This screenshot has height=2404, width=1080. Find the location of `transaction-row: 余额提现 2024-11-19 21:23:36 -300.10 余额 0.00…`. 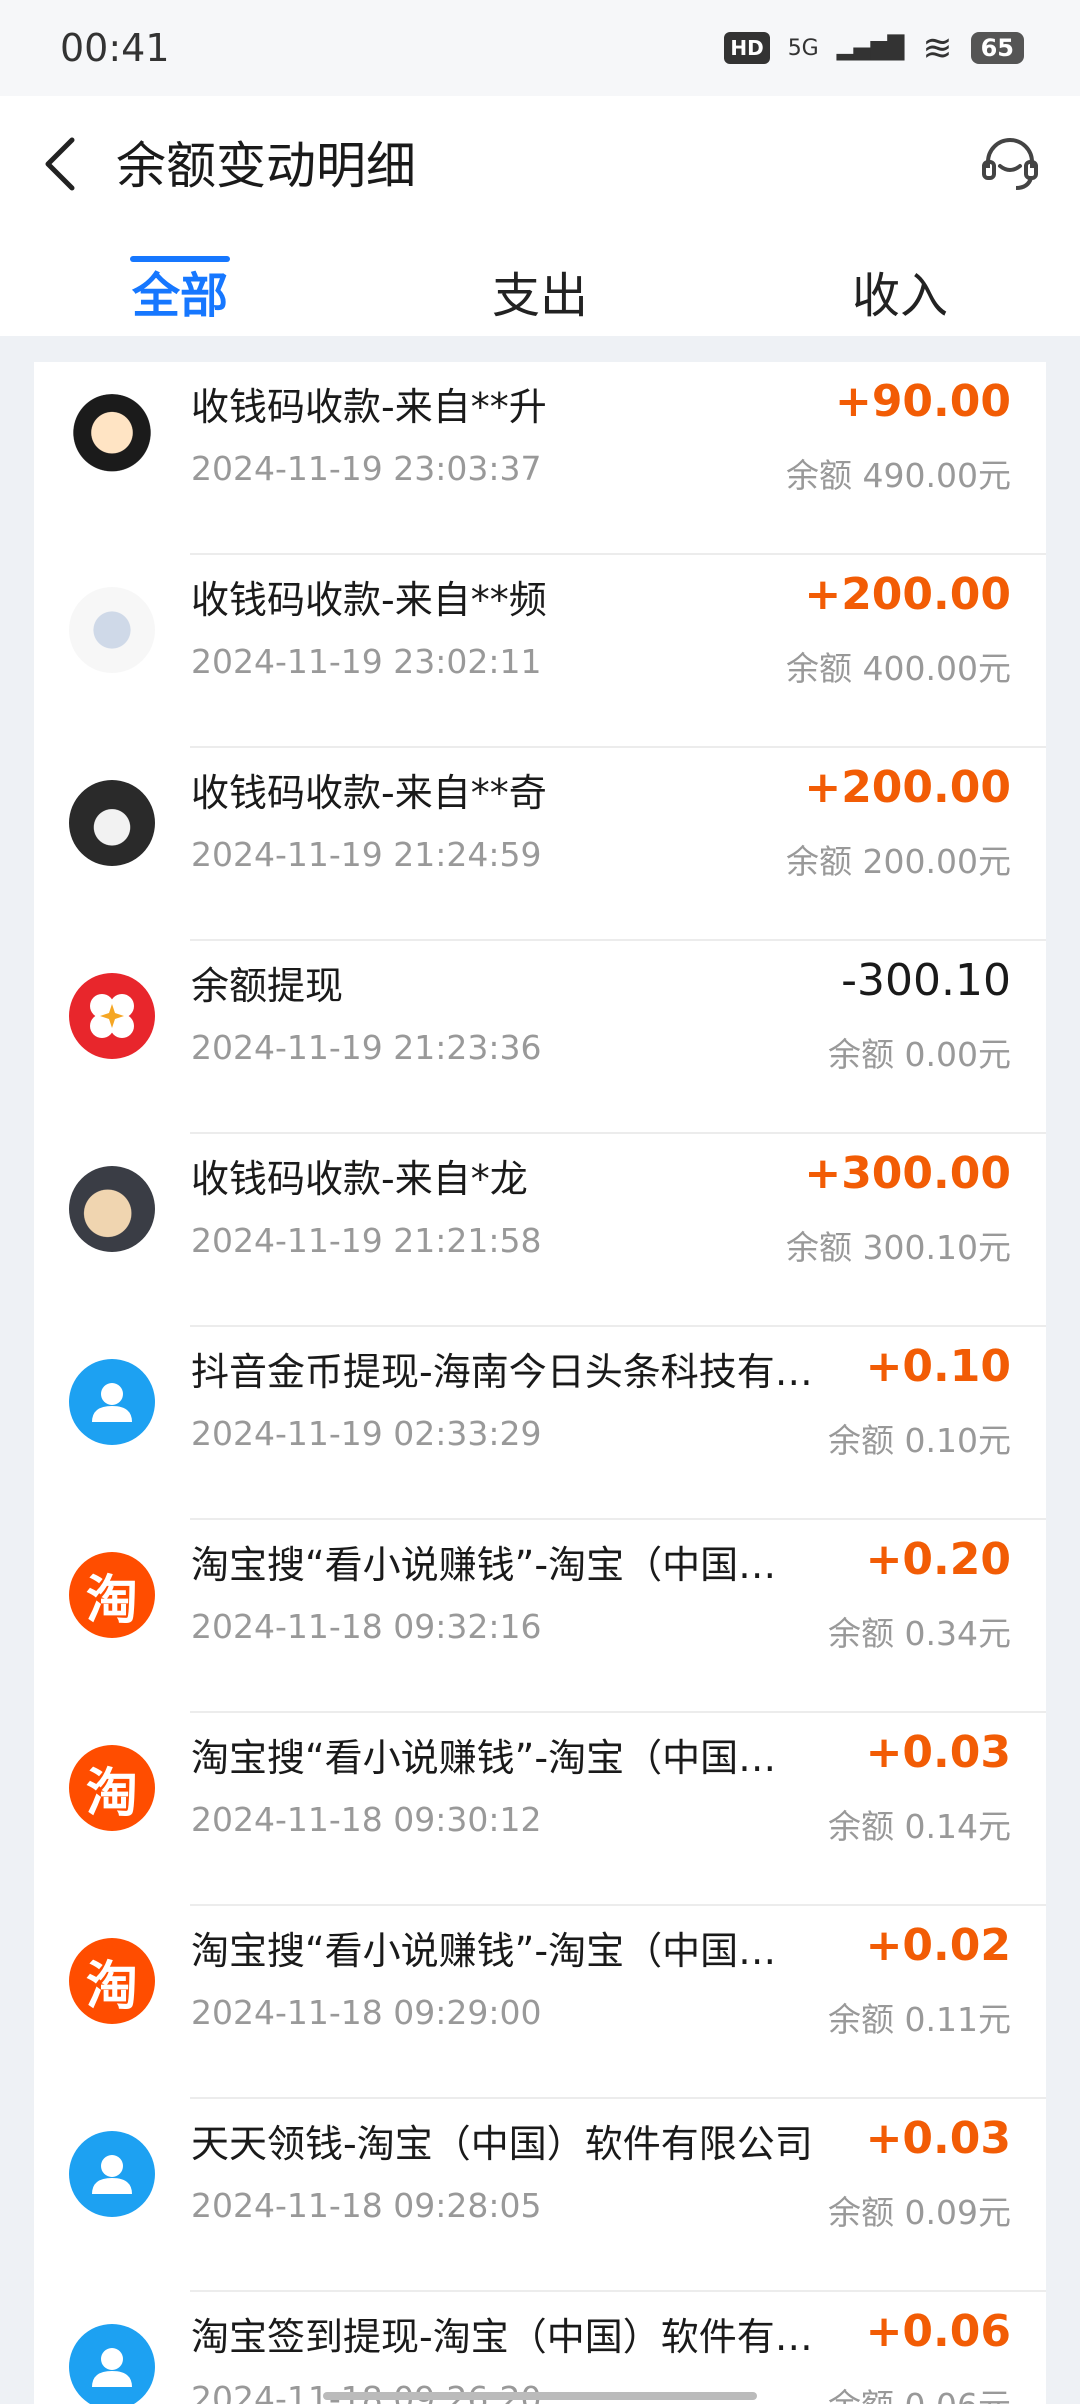

transaction-row: 余额提现 2024-11-19 21:23:36 -300.10 余额 0.00… is located at coordinates (540, 1037).